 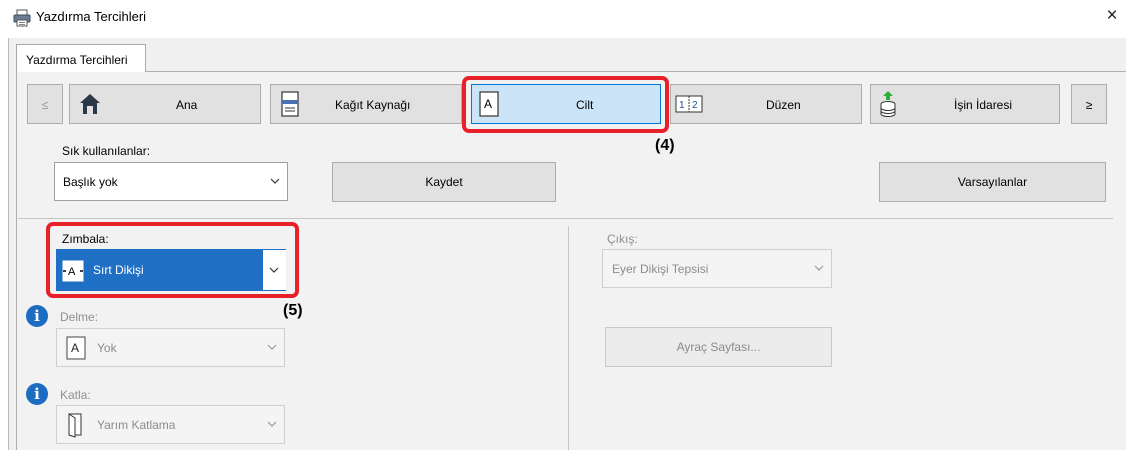 I want to click on printer-icon, so click(x=22, y=18).